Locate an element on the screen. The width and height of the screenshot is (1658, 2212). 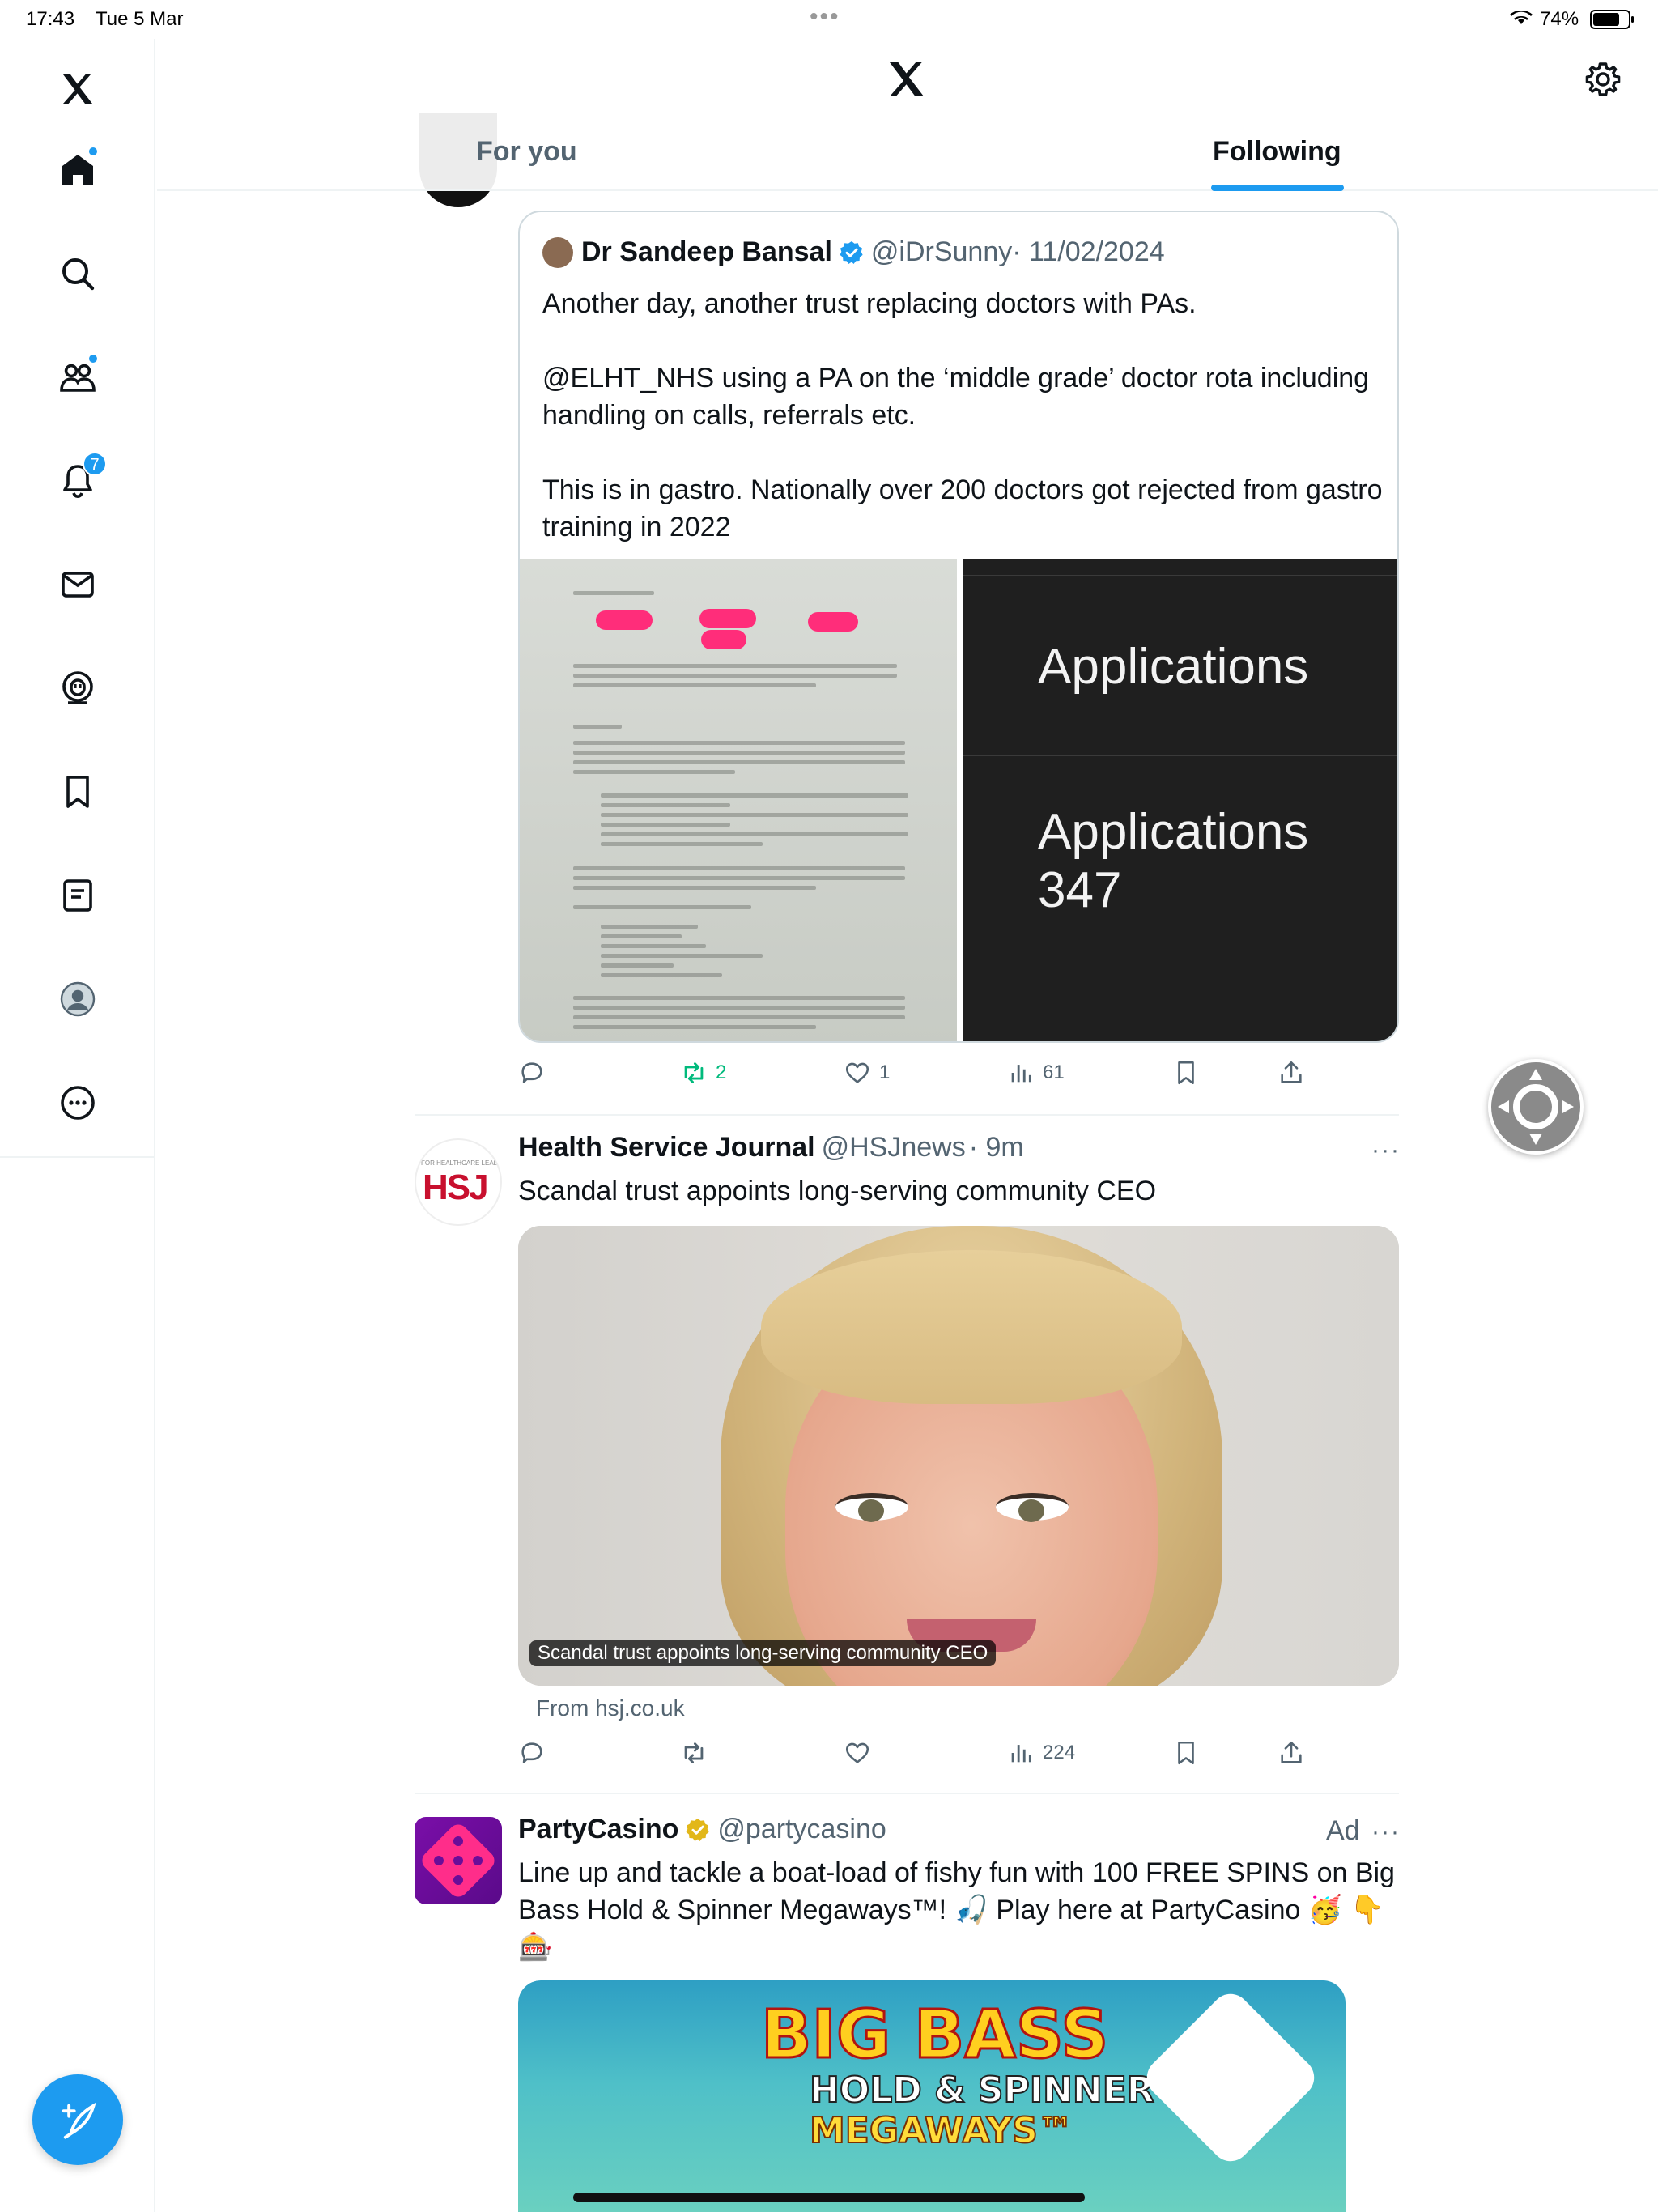
sidebar-item-profile is located at coordinates (77, 1000).